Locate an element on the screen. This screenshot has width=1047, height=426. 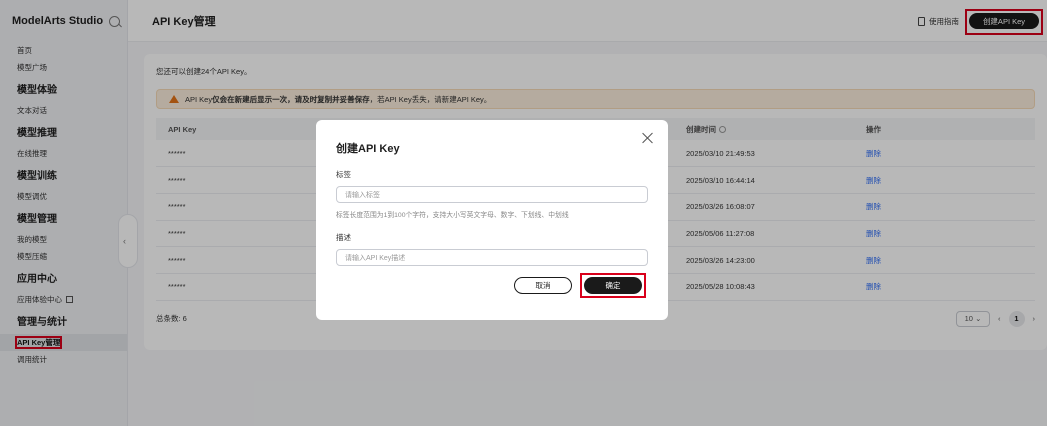
tag-hint: 标签长度范围为1到100个字符，支持大小写英文字母、数字、下划线、中划线 is located at coordinates (452, 215).